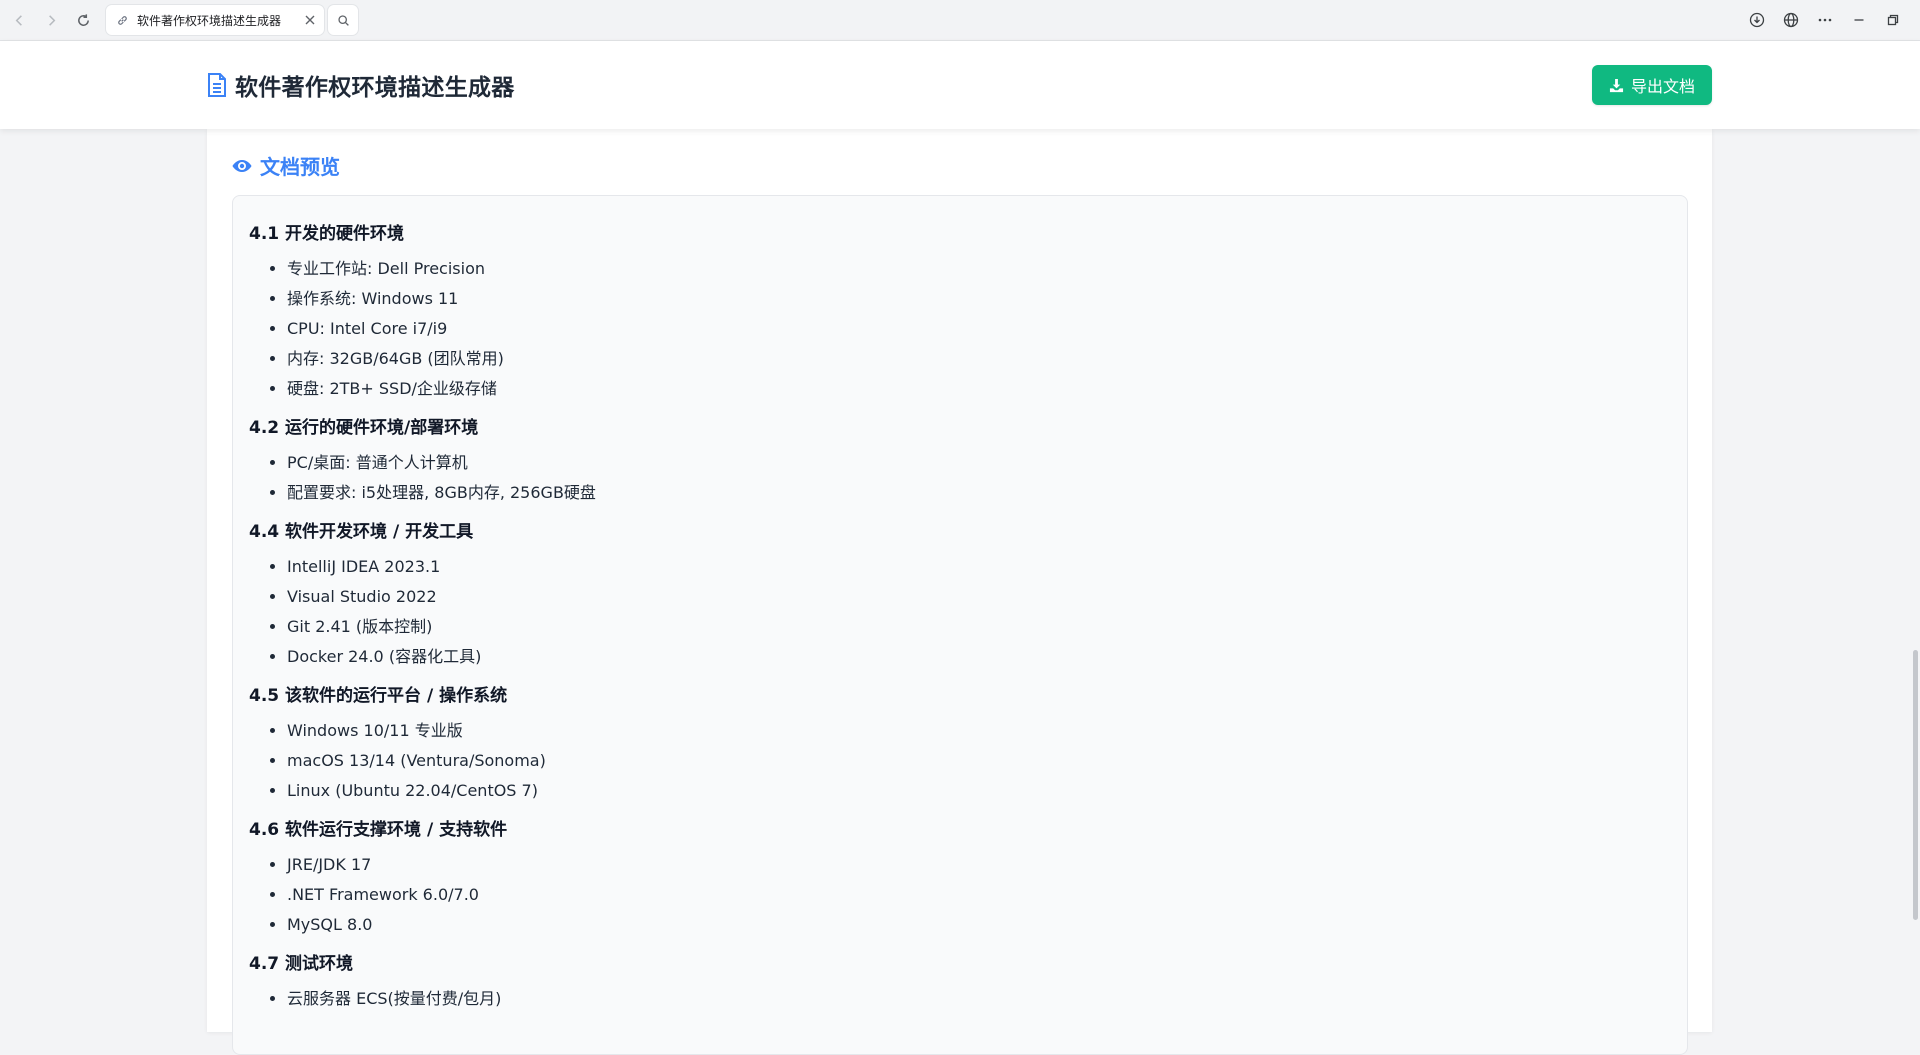  I want to click on reload-button, so click(83, 20).